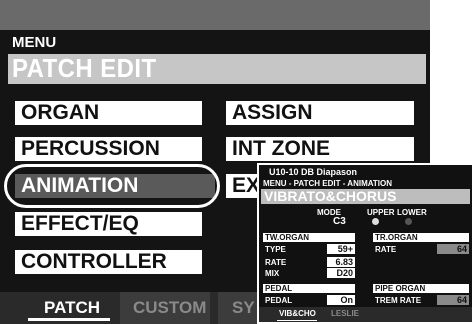  Describe the element at coordinates (412, 212) in the screenshot. I see `lower-header: LOWER` at that location.